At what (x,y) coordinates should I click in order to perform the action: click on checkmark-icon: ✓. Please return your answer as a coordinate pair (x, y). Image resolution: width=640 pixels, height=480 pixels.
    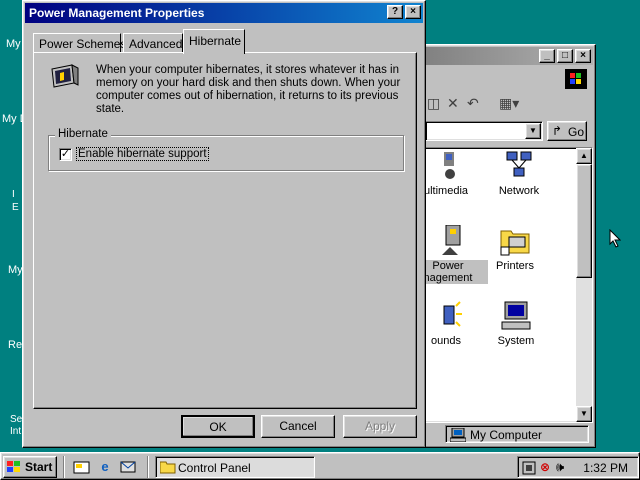
    Looking at the image, I should click on (65, 154).